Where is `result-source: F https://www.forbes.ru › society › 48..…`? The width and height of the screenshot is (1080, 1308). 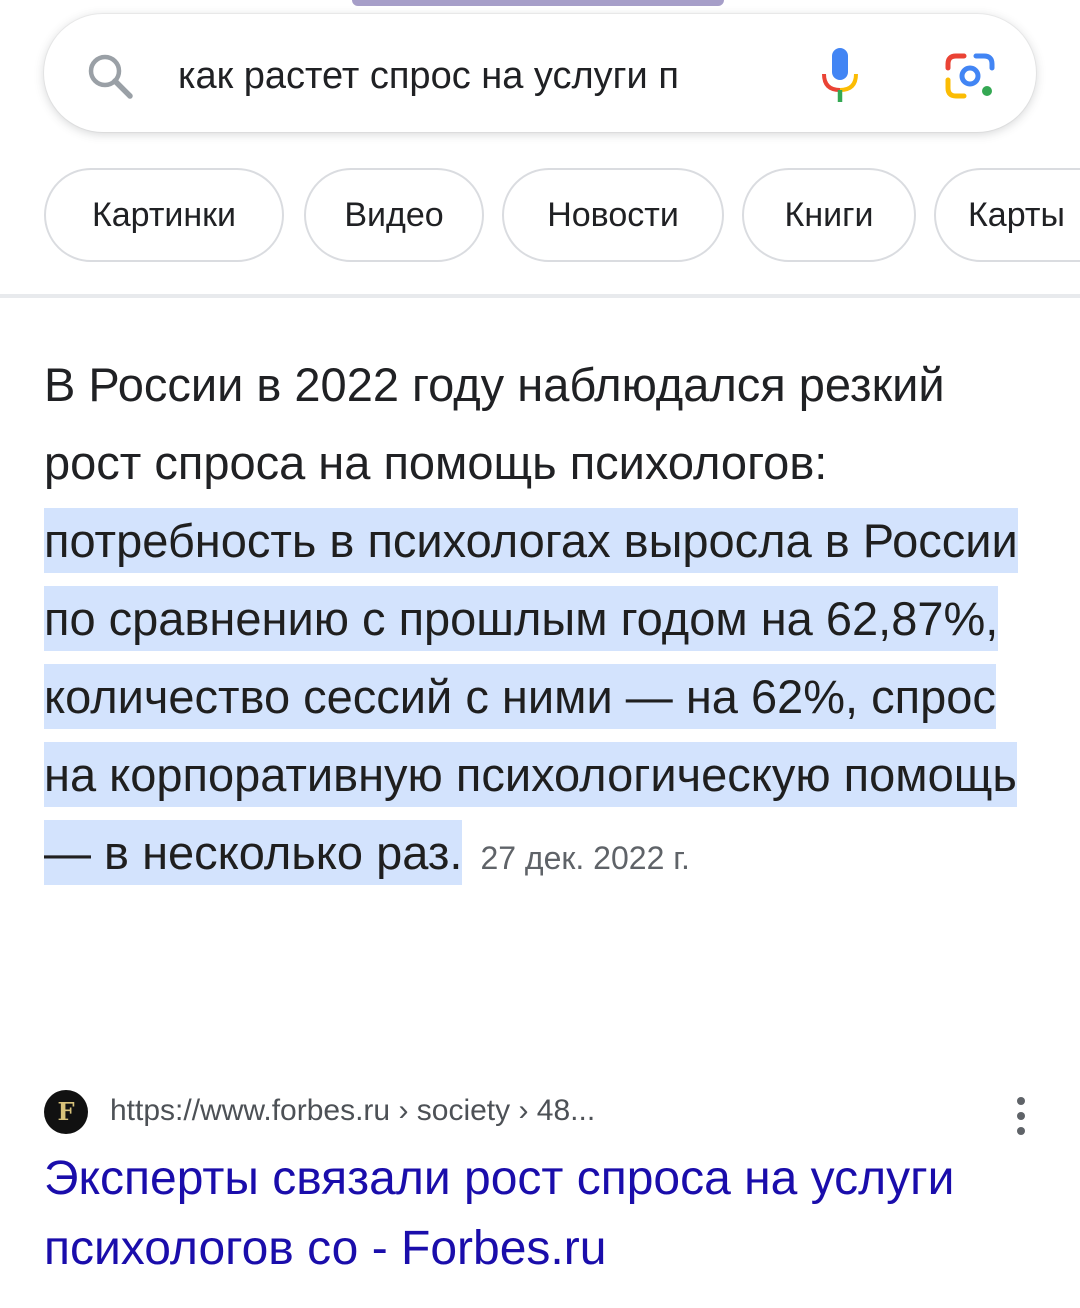
result-source: F https://www.forbes.ru › society › 48..… is located at coordinates (544, 1111).